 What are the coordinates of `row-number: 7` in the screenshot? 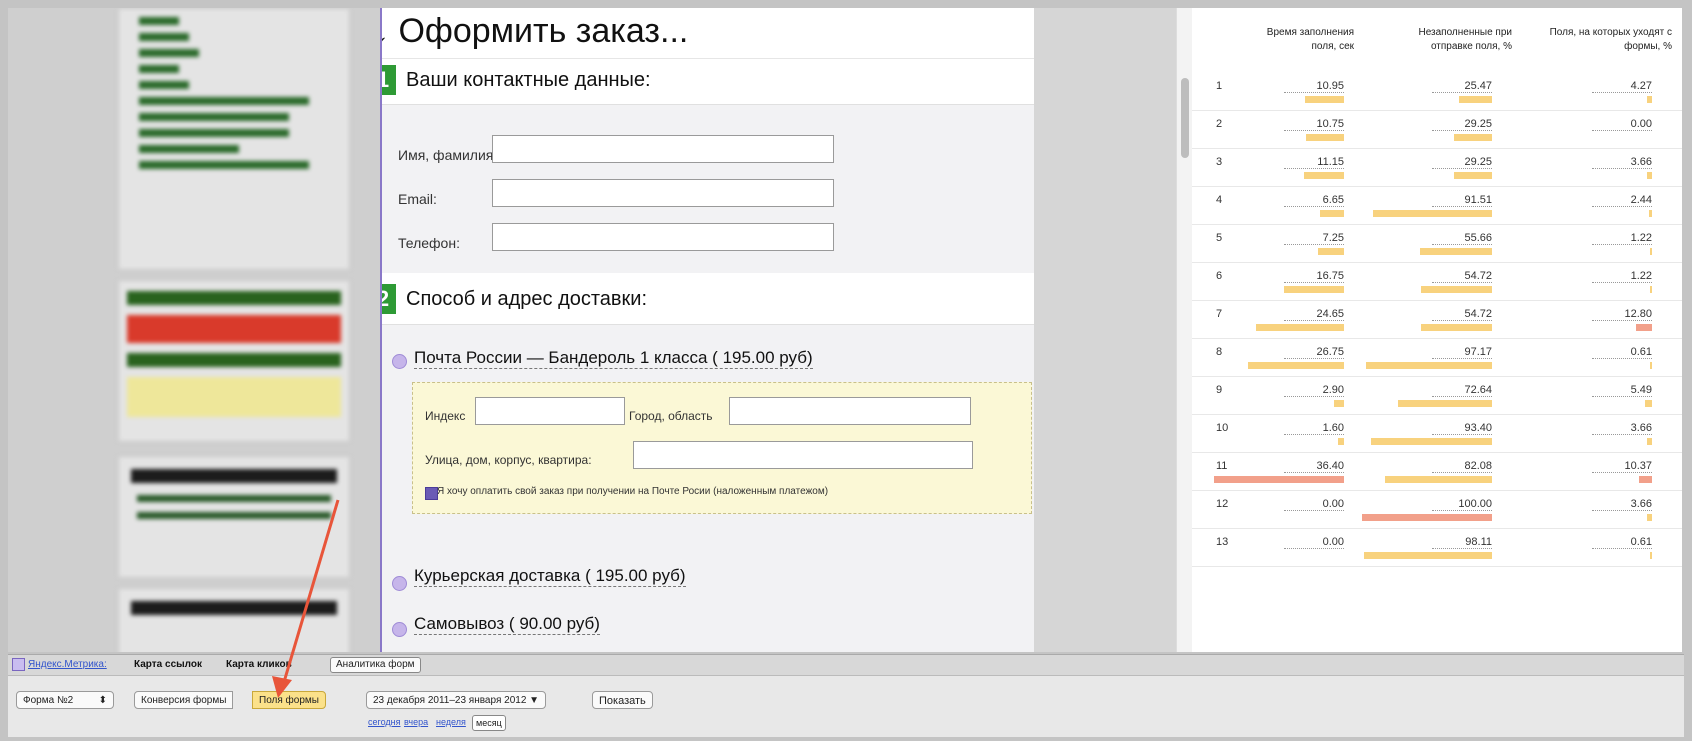 It's located at (1219, 314).